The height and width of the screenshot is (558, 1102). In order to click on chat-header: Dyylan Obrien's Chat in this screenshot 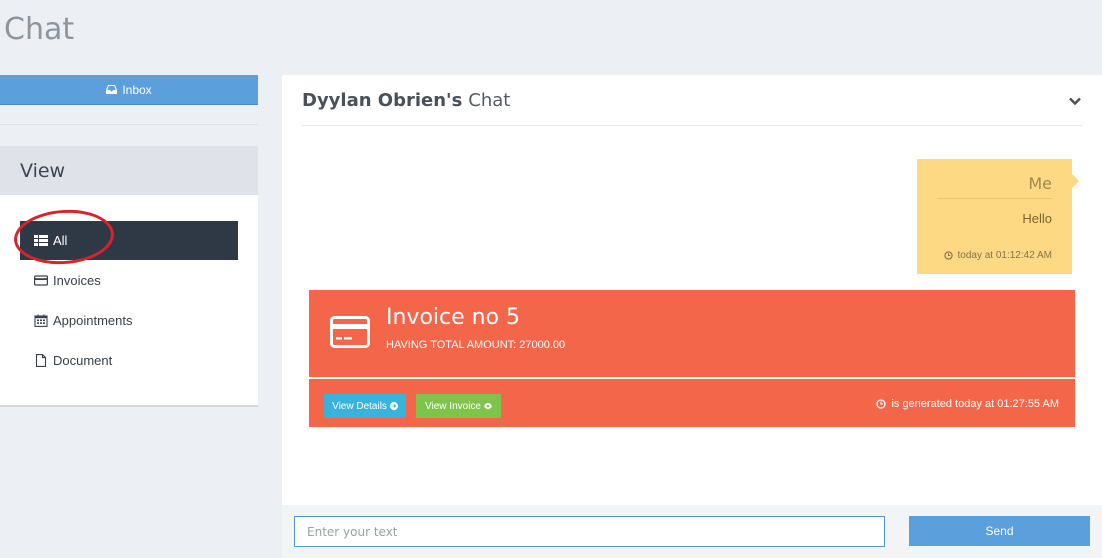, I will do `click(692, 100)`.